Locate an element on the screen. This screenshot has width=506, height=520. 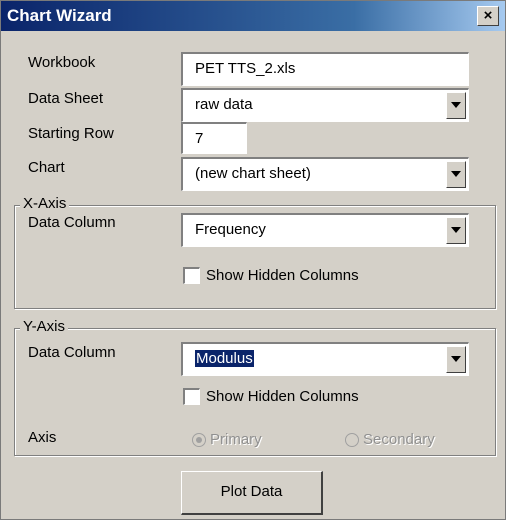
y-axis-data-column-value: Modulus is located at coordinates (224, 358).